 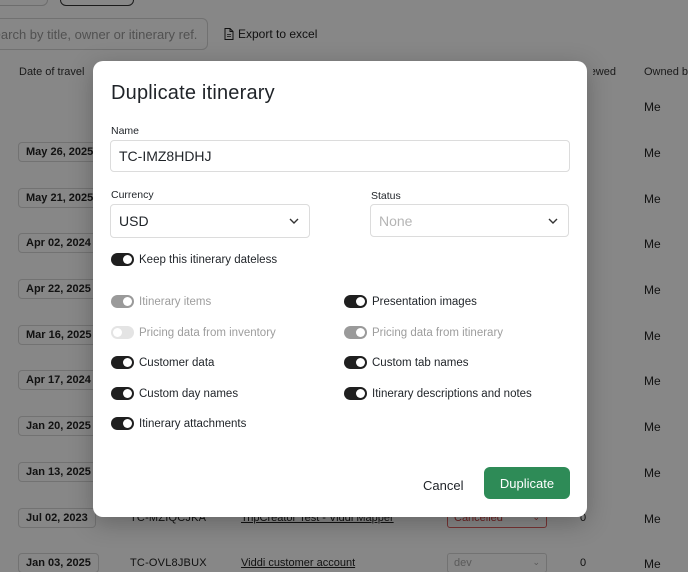 I want to click on toggle-label: Presentation images, so click(x=424, y=301).